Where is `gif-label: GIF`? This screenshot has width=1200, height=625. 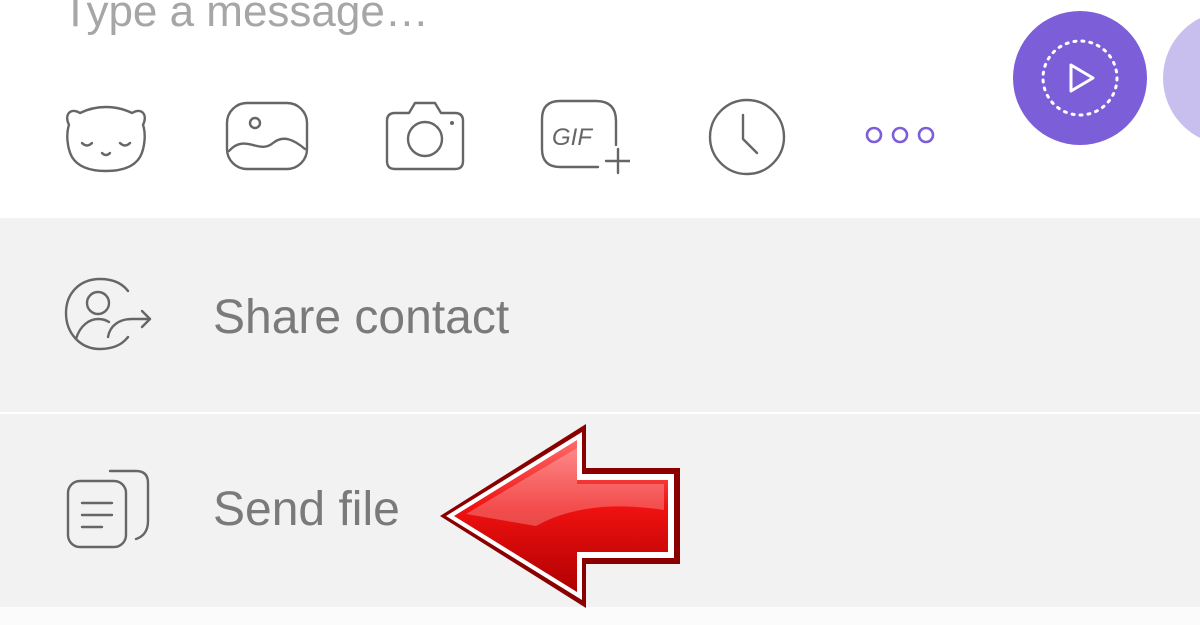
gif-label: GIF is located at coordinates (572, 137).